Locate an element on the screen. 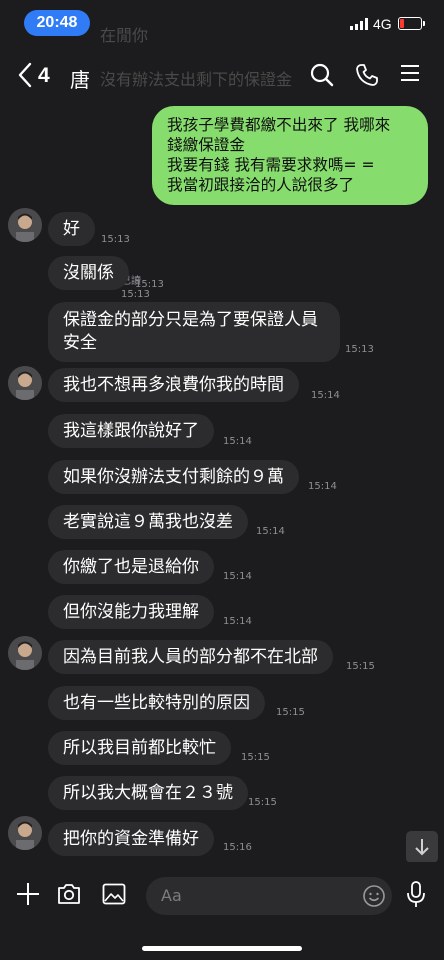  received-bubble: 所以我目前都比較忙 is located at coordinates (139, 748).